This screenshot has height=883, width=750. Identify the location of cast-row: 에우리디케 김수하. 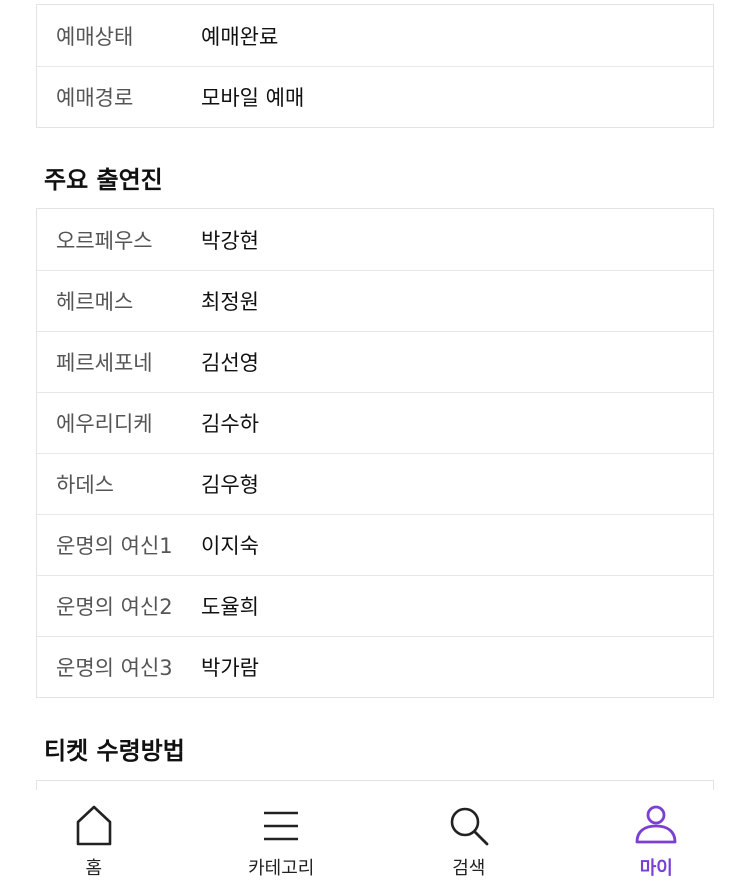
(375, 422).